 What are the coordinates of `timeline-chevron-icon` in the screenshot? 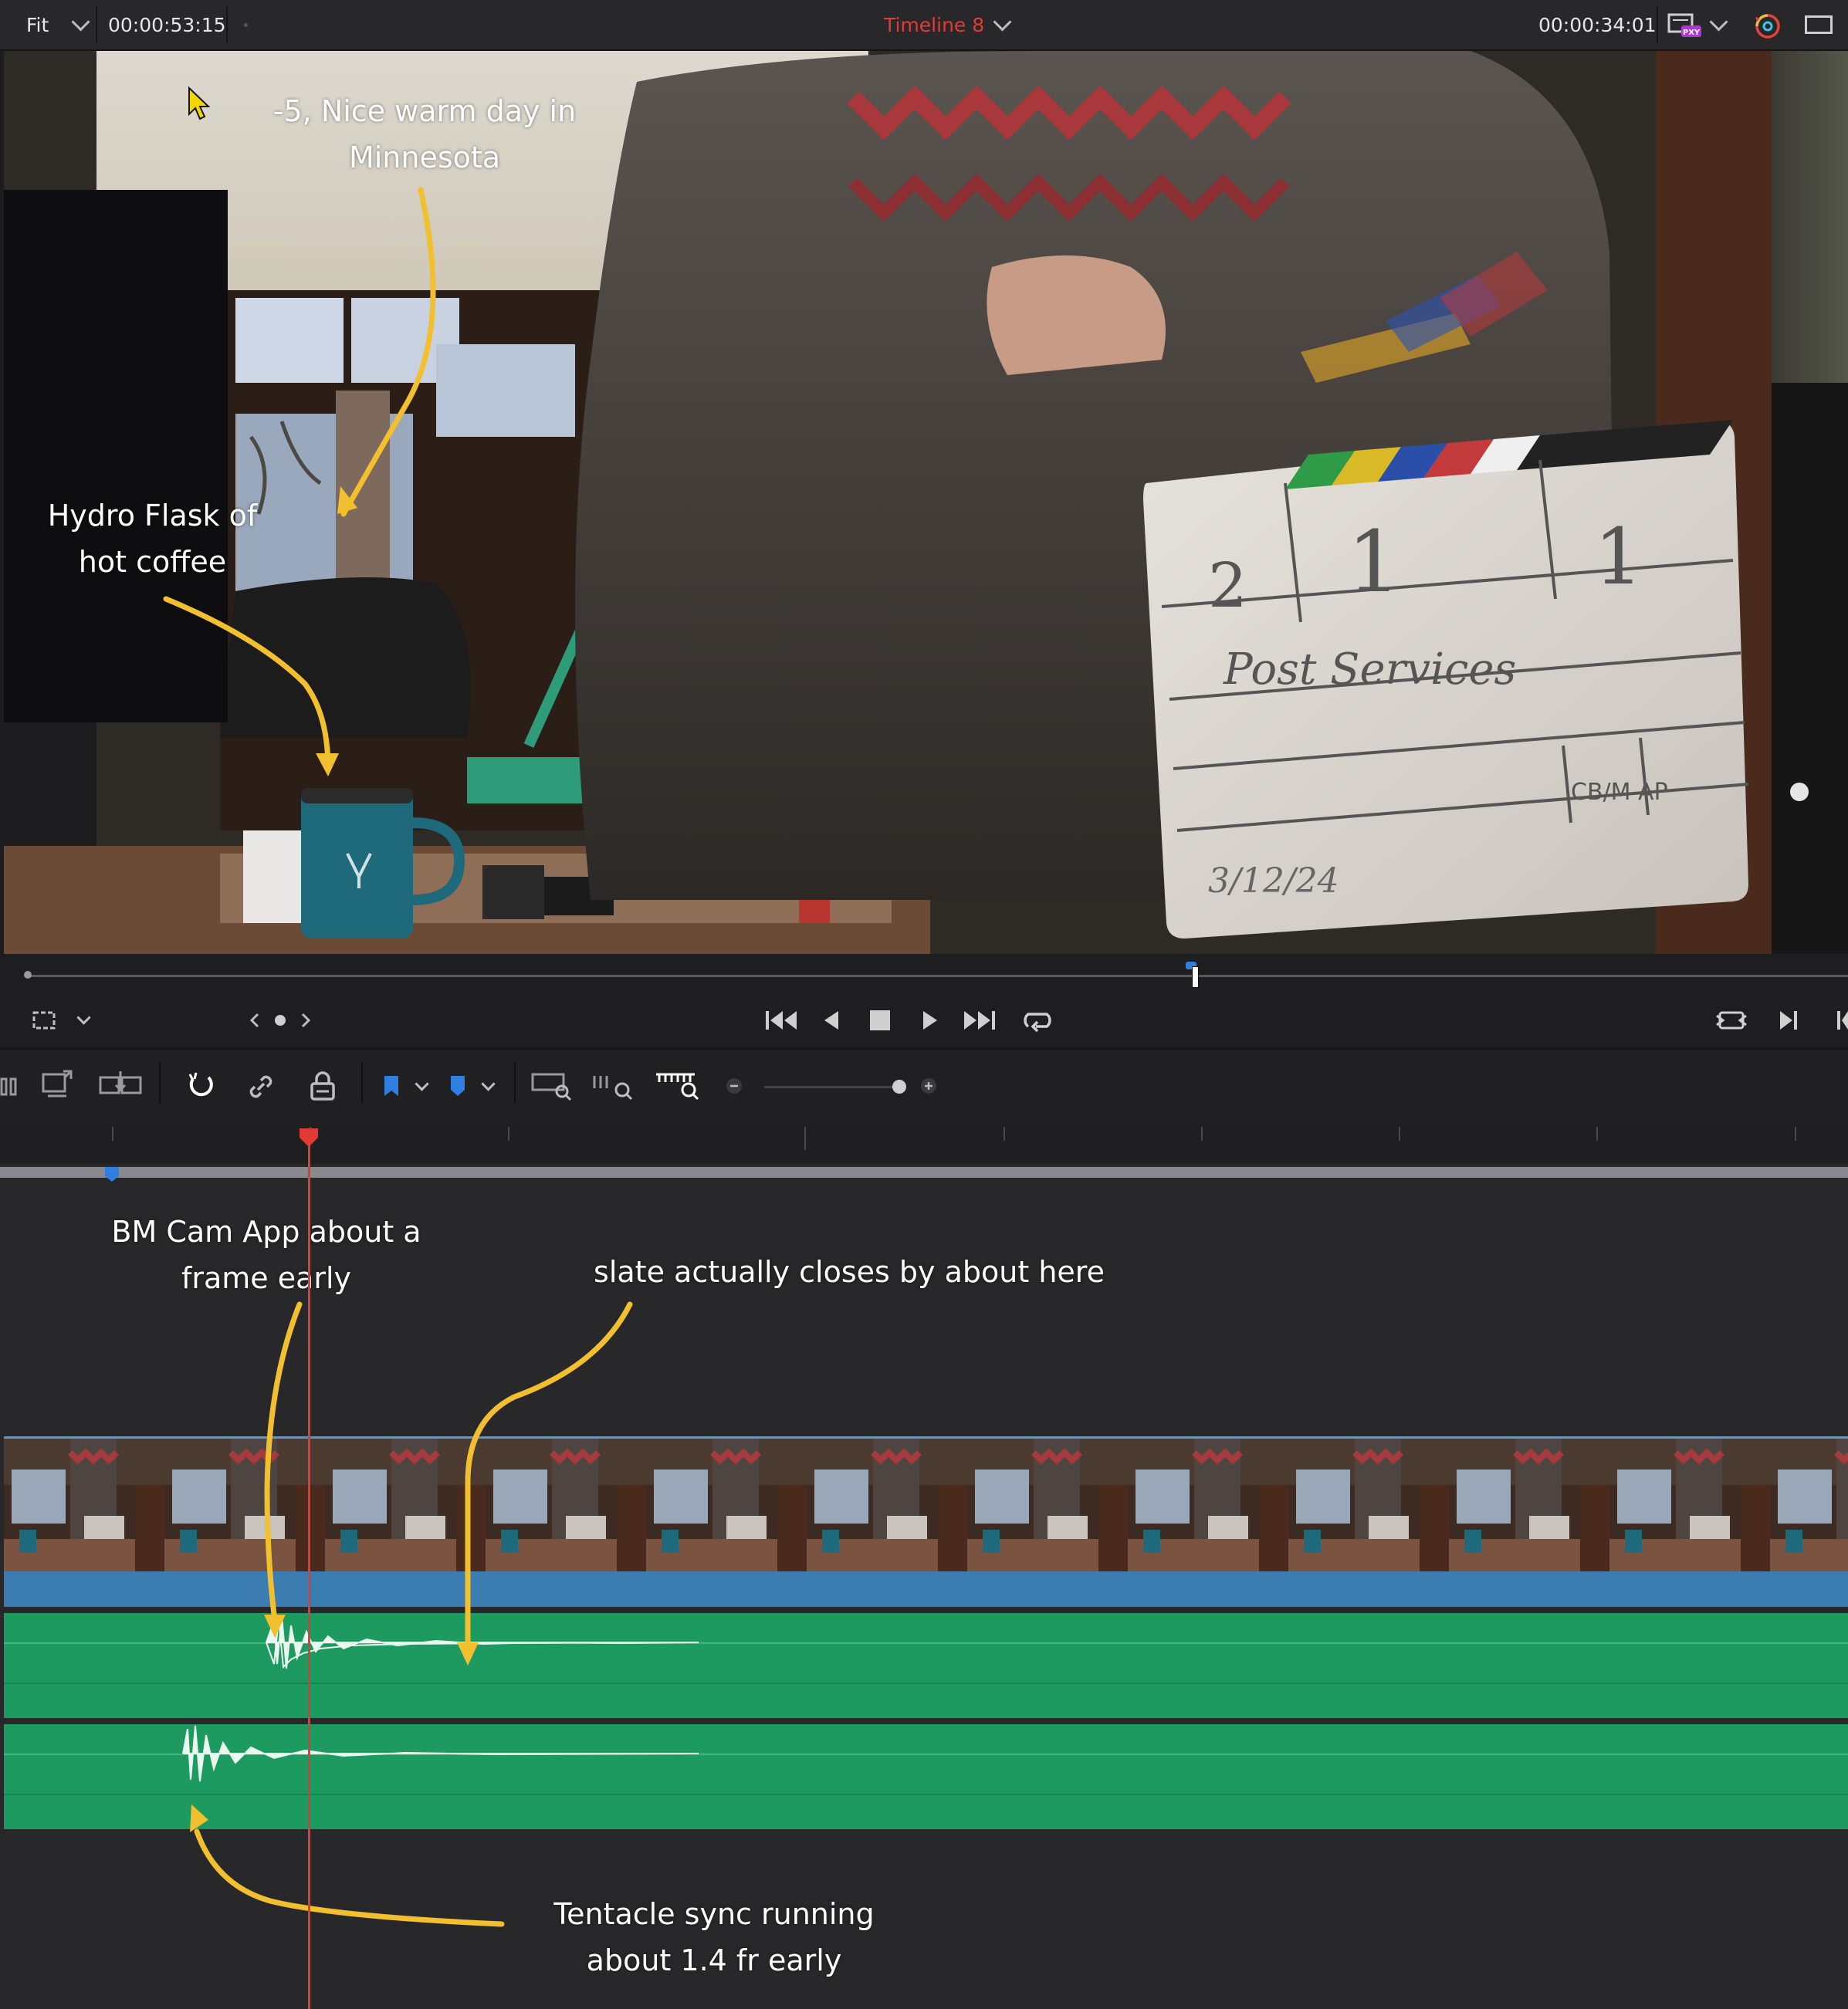 It's located at (1002, 22).